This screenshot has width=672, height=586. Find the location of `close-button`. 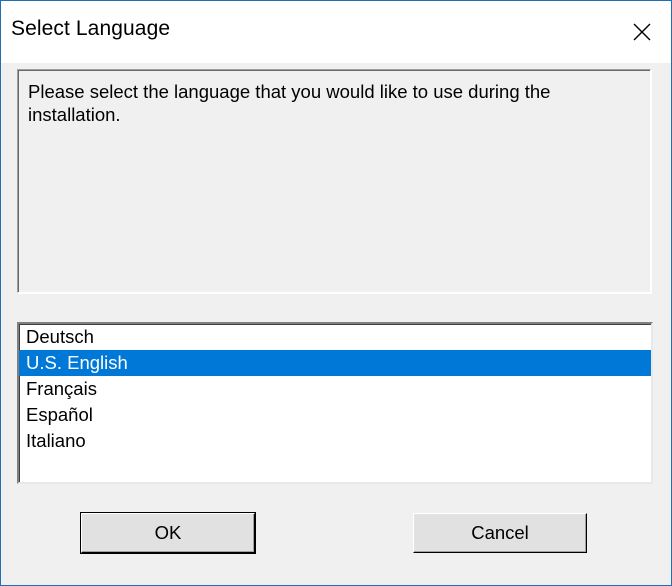

close-button is located at coordinates (642, 32).